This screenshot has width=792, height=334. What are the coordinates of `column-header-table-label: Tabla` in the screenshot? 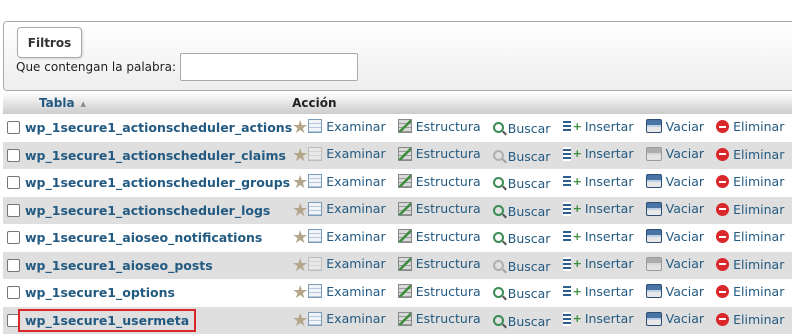 It's located at (57, 103).